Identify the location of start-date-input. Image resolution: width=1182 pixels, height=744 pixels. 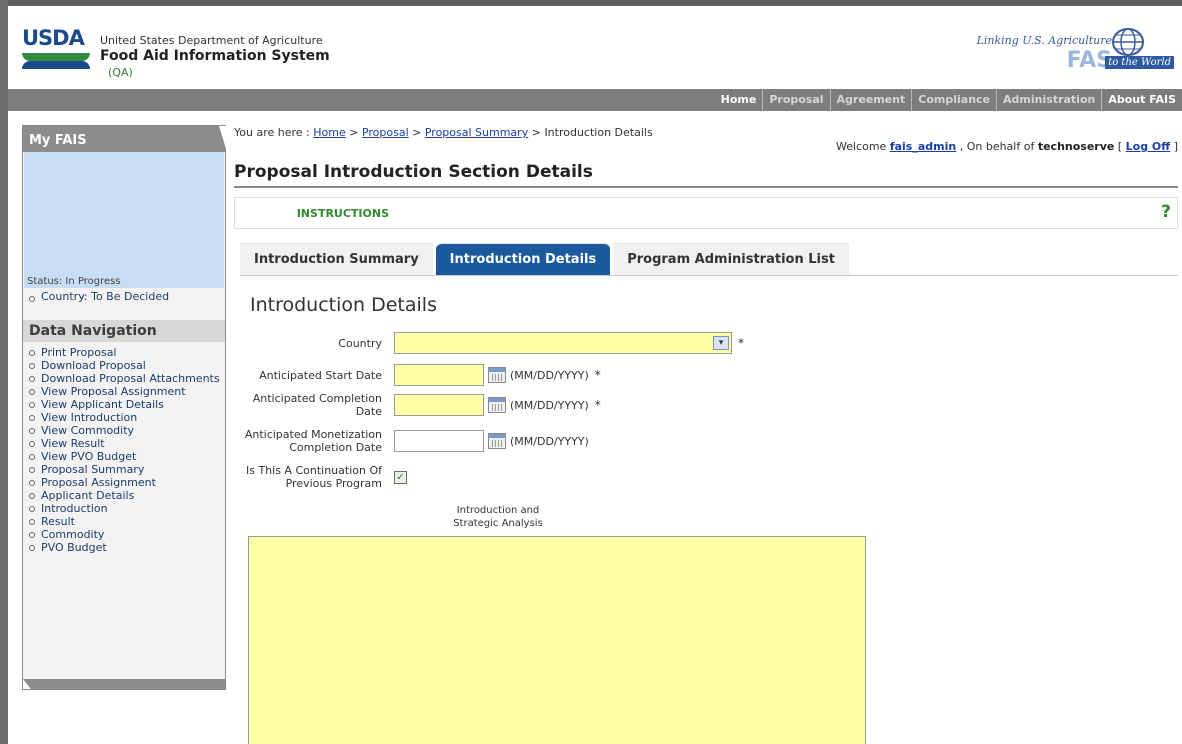
(439, 375).